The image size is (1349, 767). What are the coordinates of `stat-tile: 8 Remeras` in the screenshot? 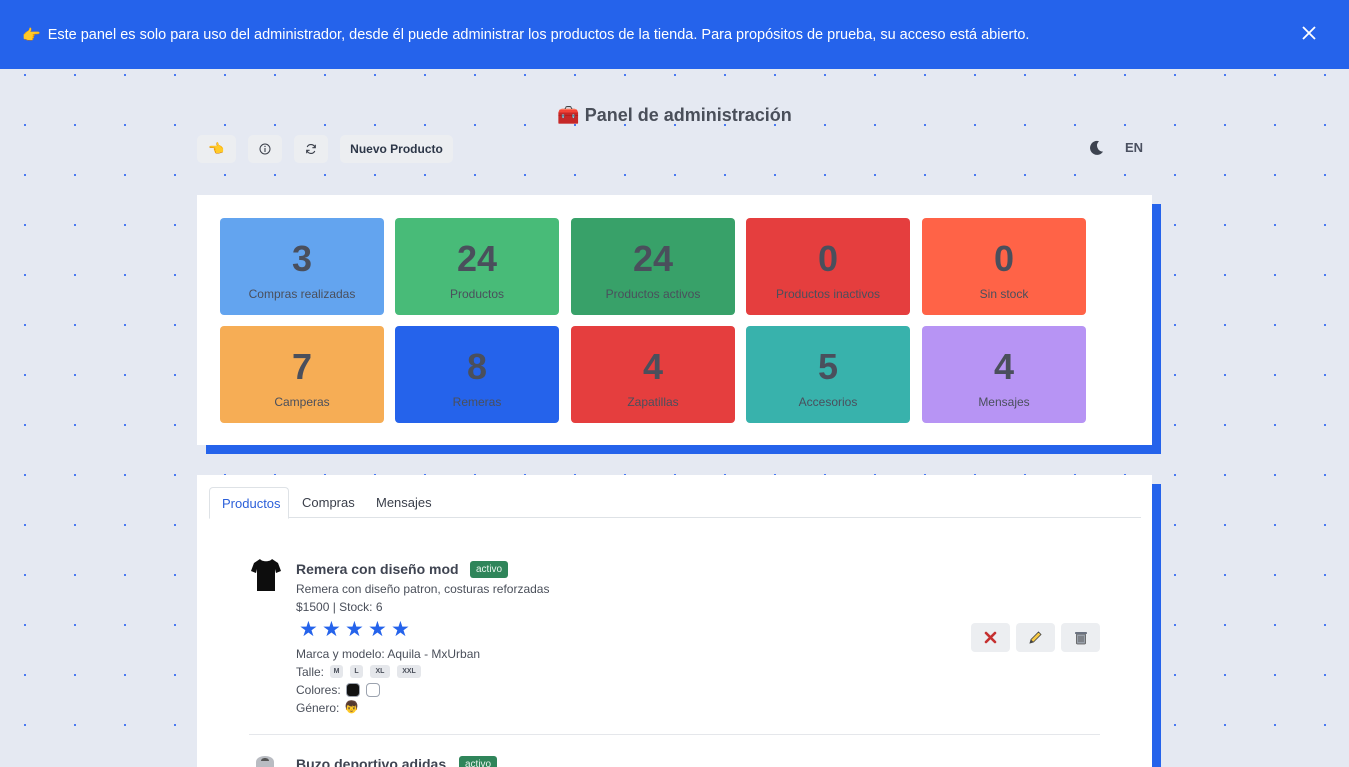 It's located at (477, 374).